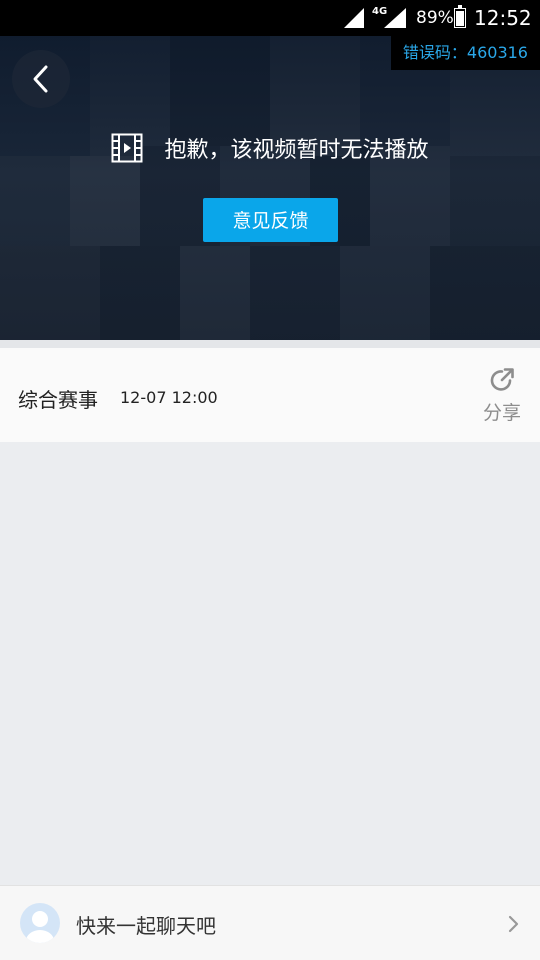  Describe the element at coordinates (435, 18) in the screenshot. I see `battery-percent: 89%` at that location.